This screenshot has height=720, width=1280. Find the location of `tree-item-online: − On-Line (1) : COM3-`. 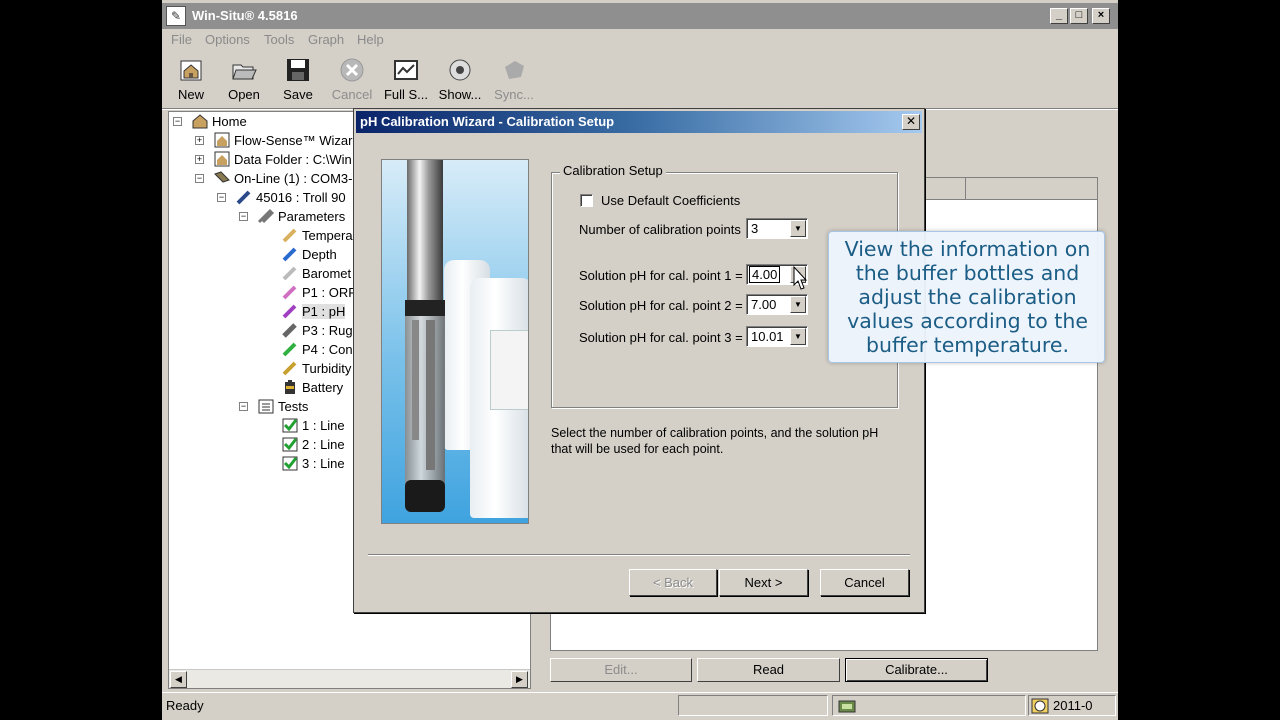

tree-item-online: − On-Line (1) : COM3- is located at coordinates (273, 178).